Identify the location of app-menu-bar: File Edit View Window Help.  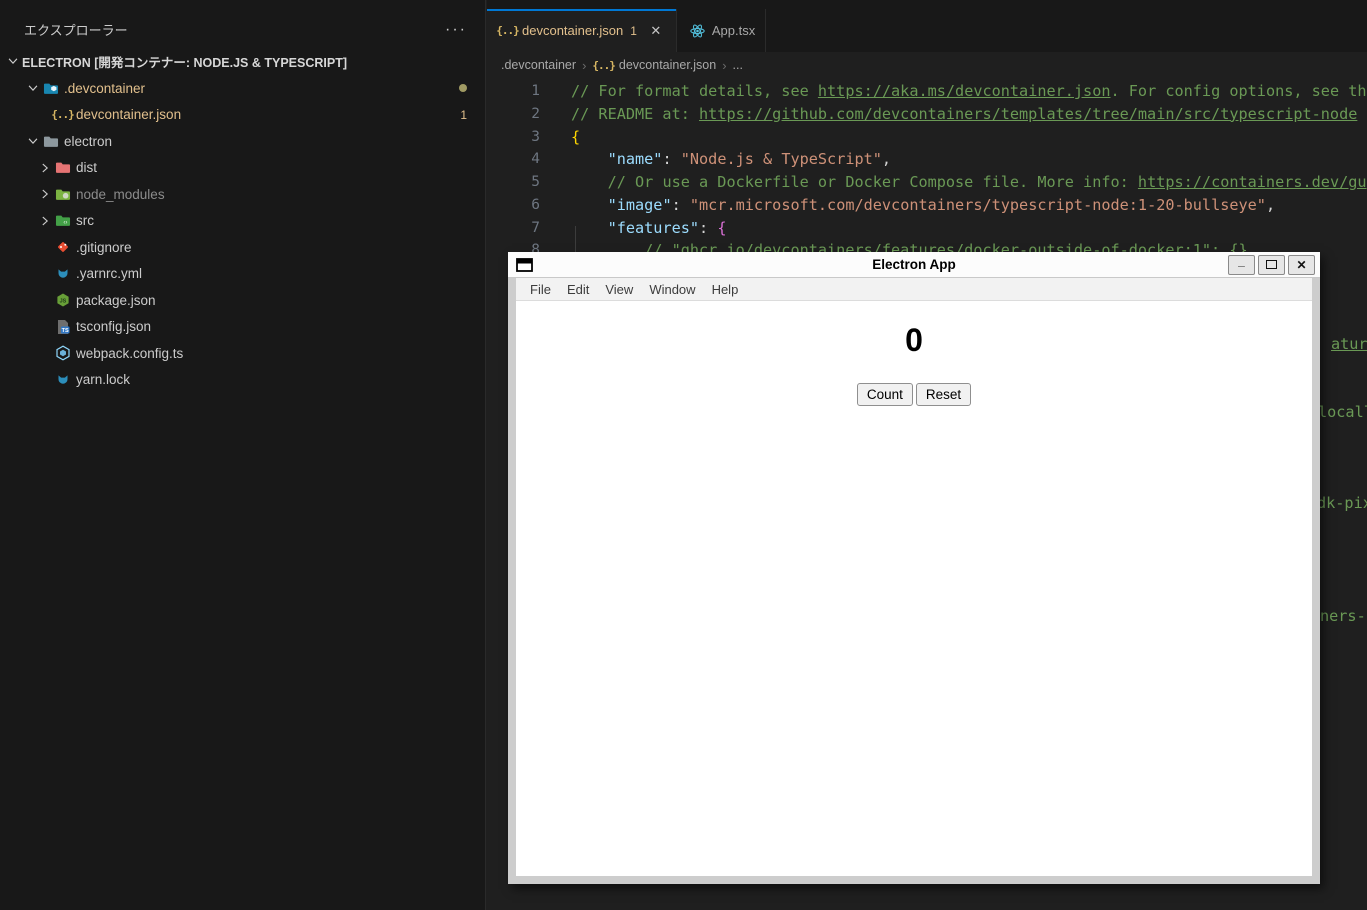
(914, 289).